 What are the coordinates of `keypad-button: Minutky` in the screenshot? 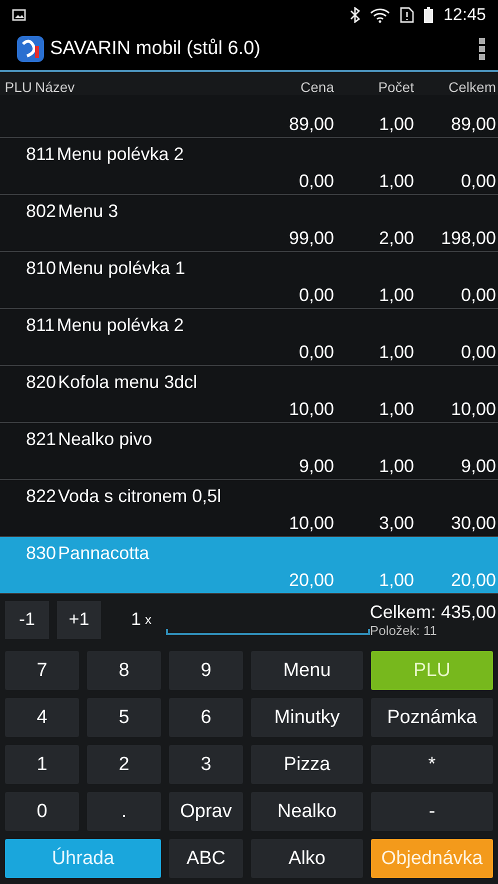 It's located at (307, 717).